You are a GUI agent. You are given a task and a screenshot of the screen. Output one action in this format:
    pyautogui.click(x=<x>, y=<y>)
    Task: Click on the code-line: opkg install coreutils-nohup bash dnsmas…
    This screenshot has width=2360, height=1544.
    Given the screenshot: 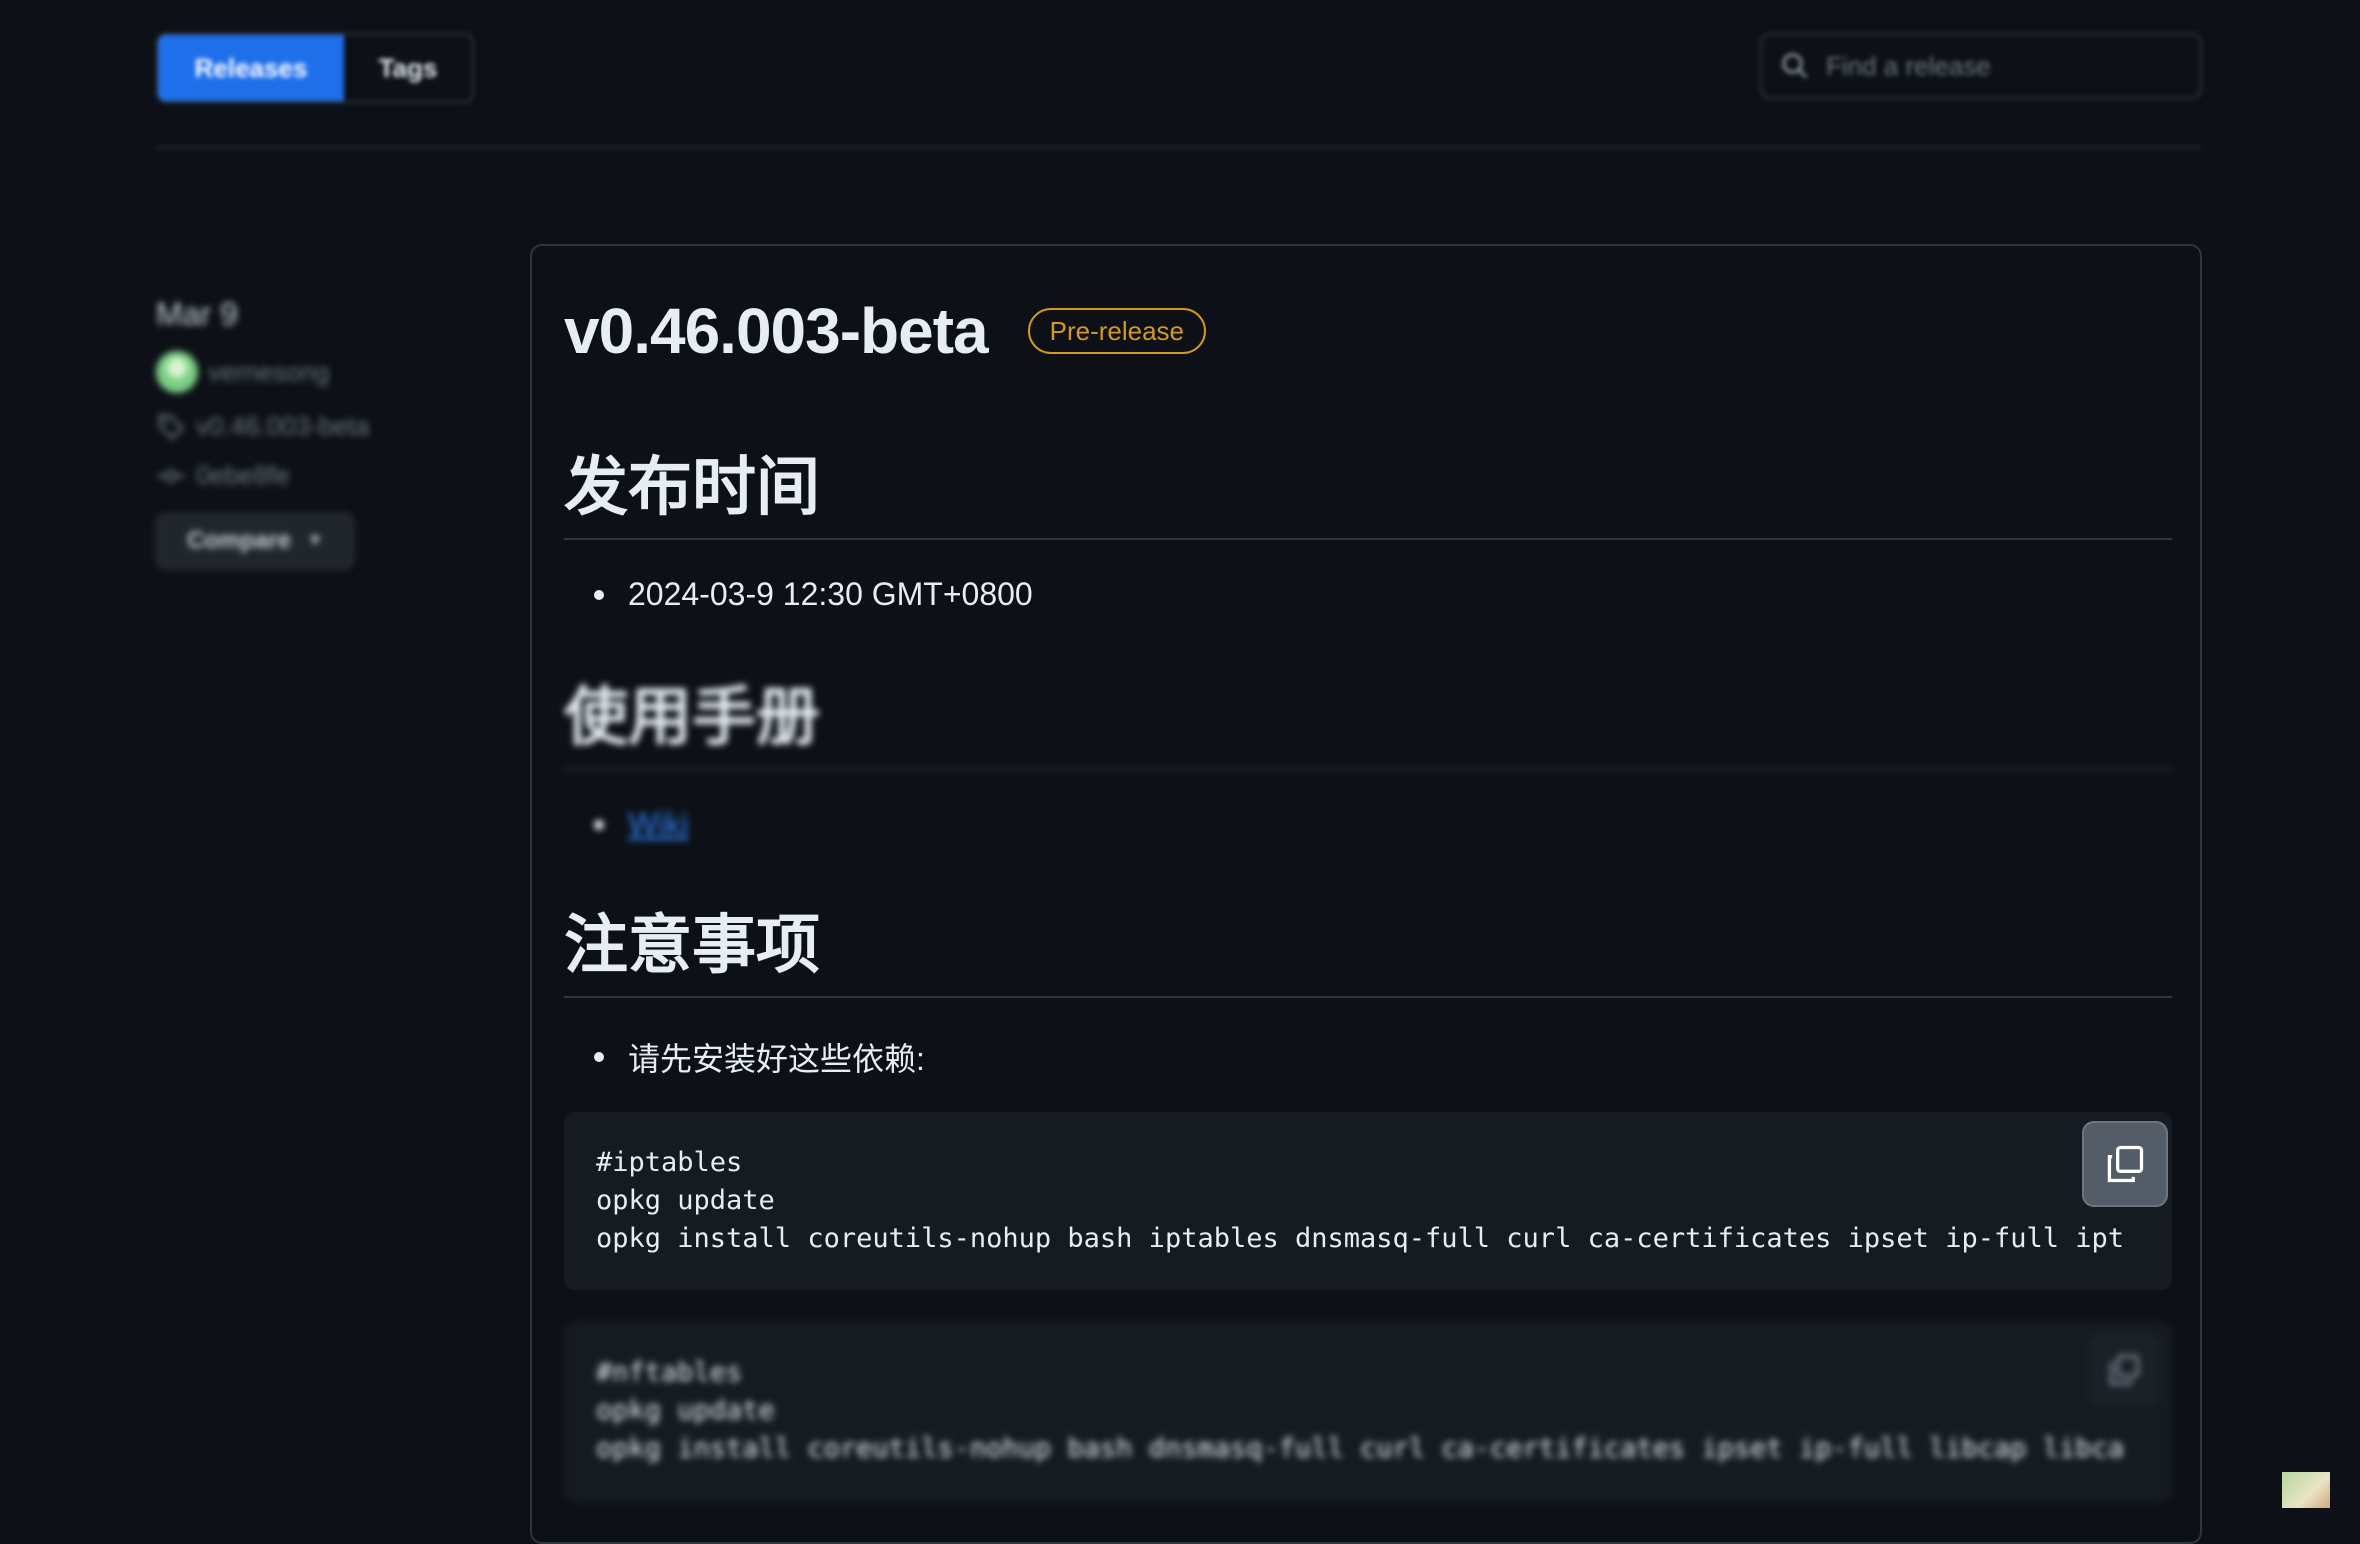 What is the action you would take?
    pyautogui.click(x=1360, y=1448)
    